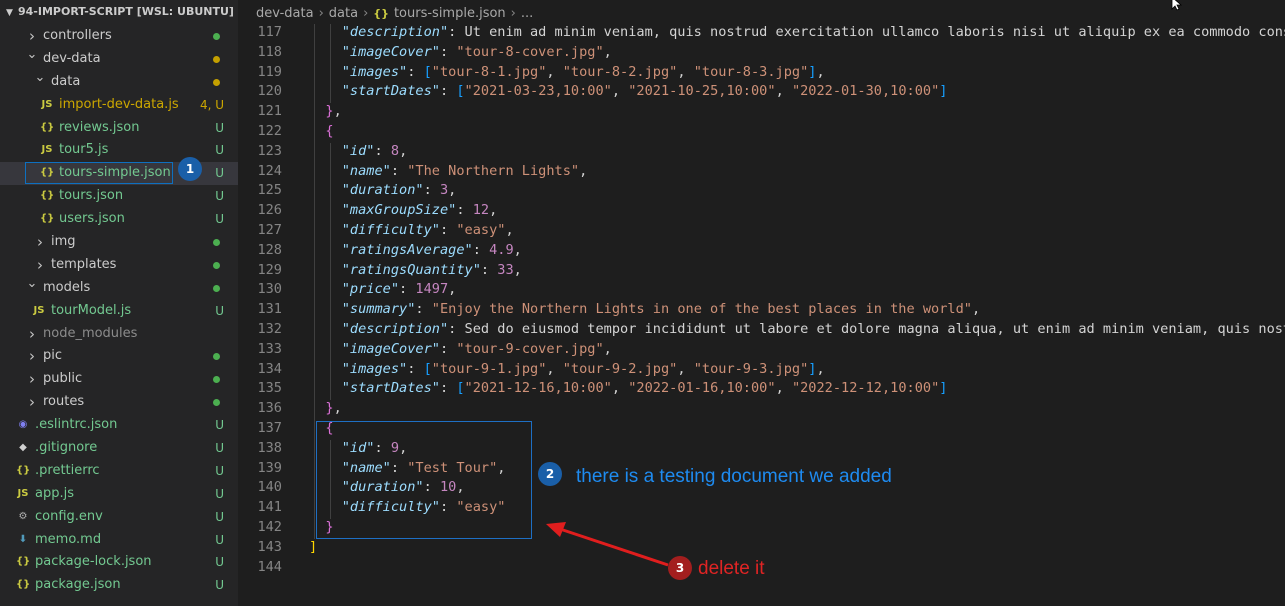  I want to click on file-item: JS app.js U, so click(119, 494).